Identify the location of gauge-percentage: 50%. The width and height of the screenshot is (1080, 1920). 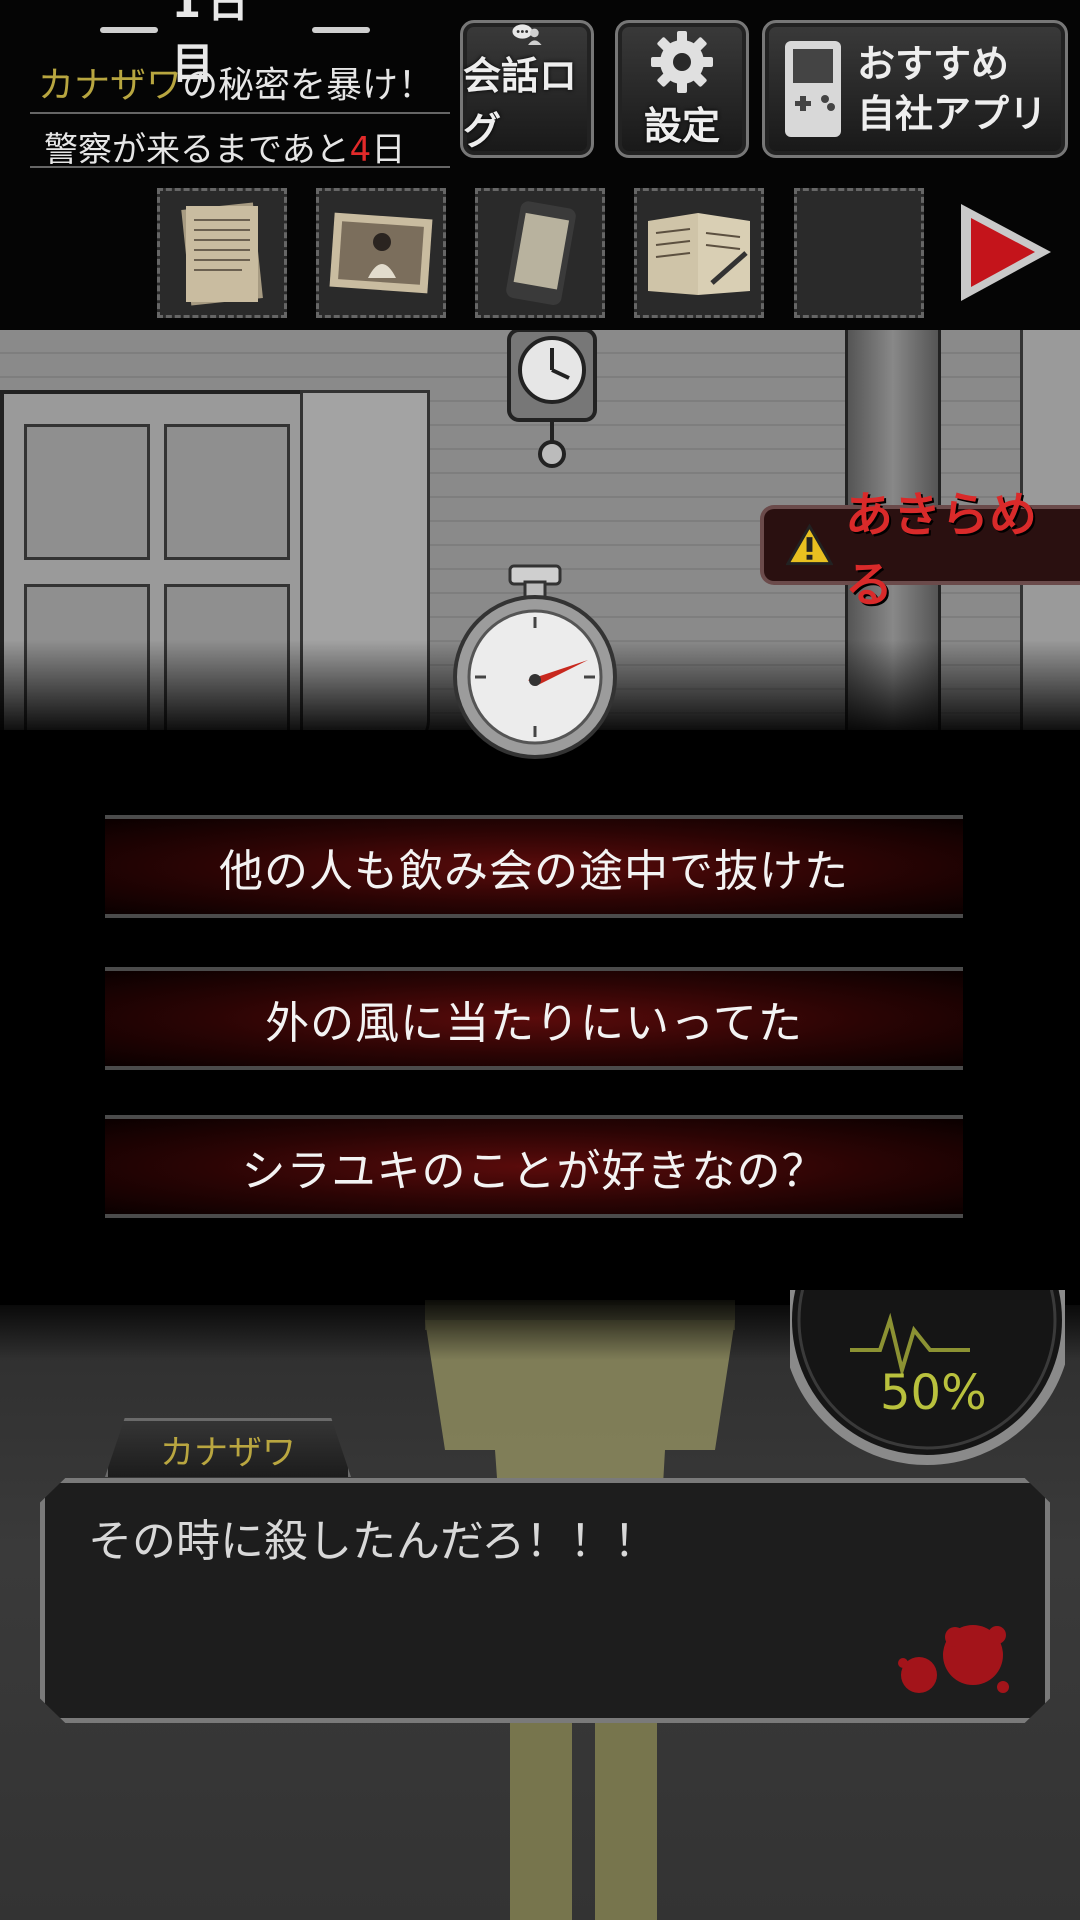
(933, 1393).